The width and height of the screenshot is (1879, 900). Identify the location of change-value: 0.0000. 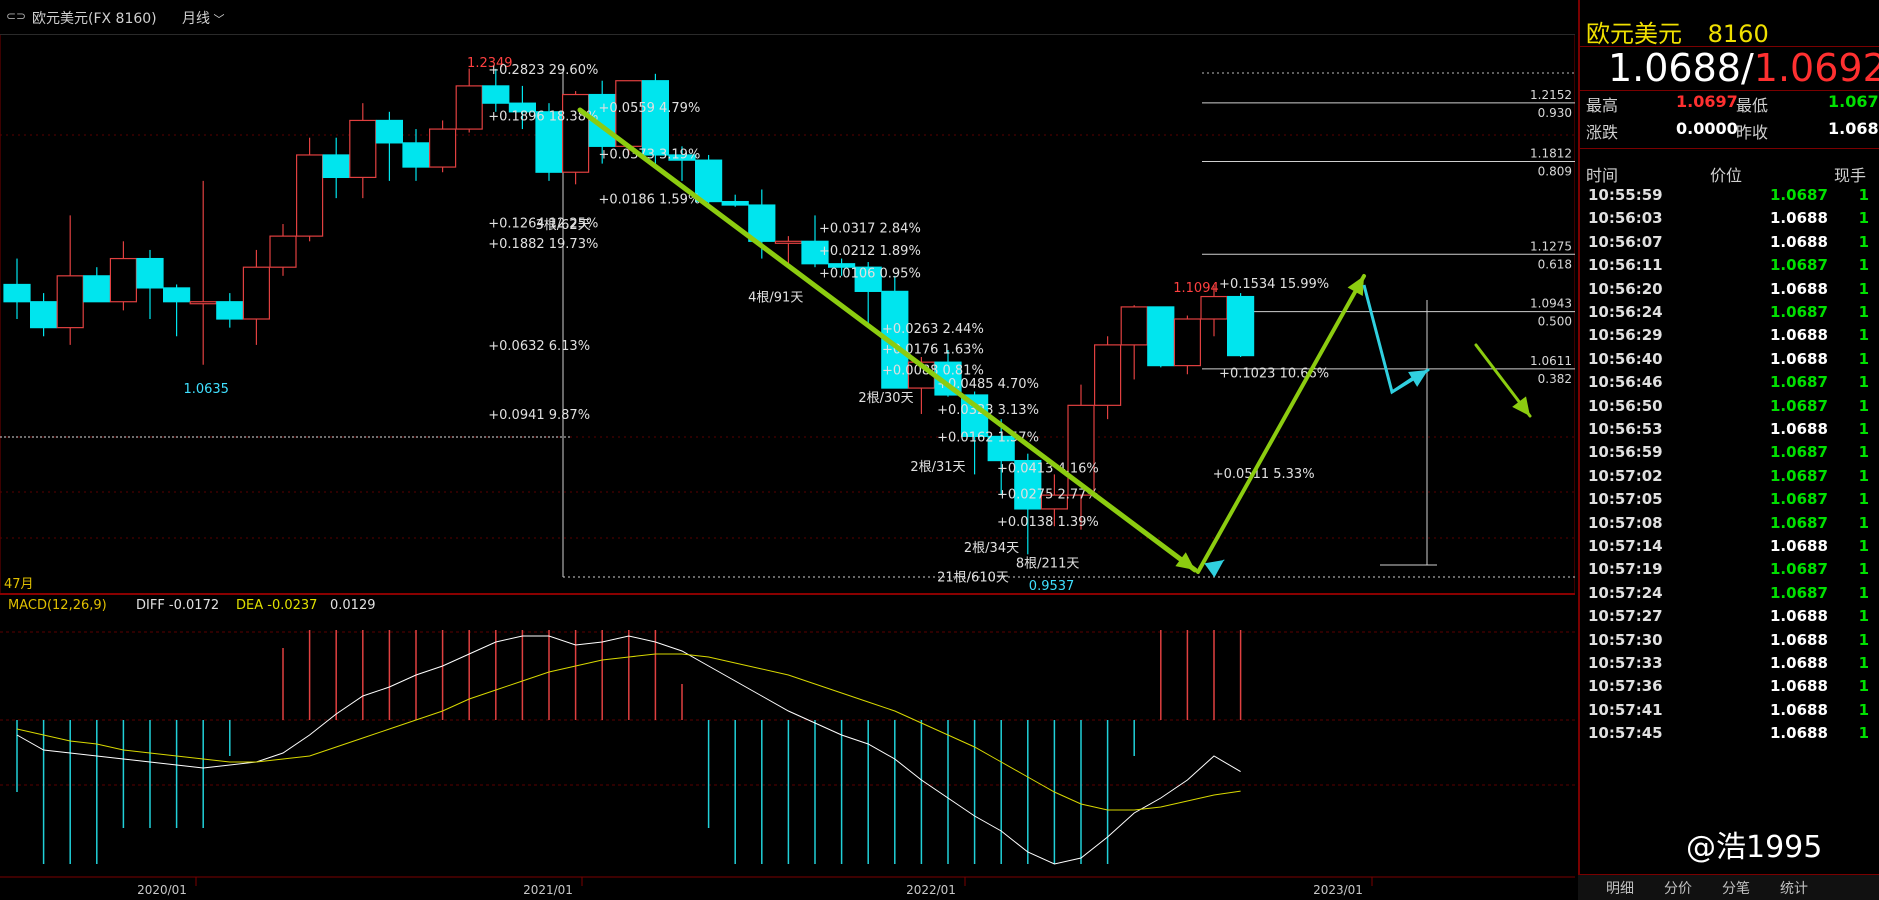
(1707, 128).